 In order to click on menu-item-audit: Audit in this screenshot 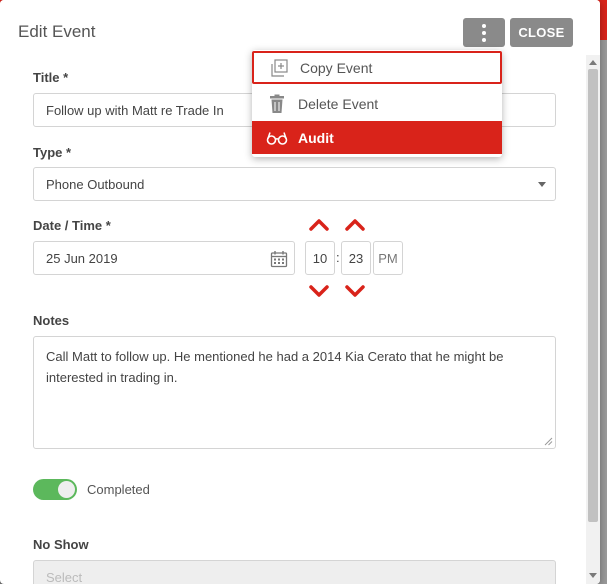, I will do `click(377, 137)`.